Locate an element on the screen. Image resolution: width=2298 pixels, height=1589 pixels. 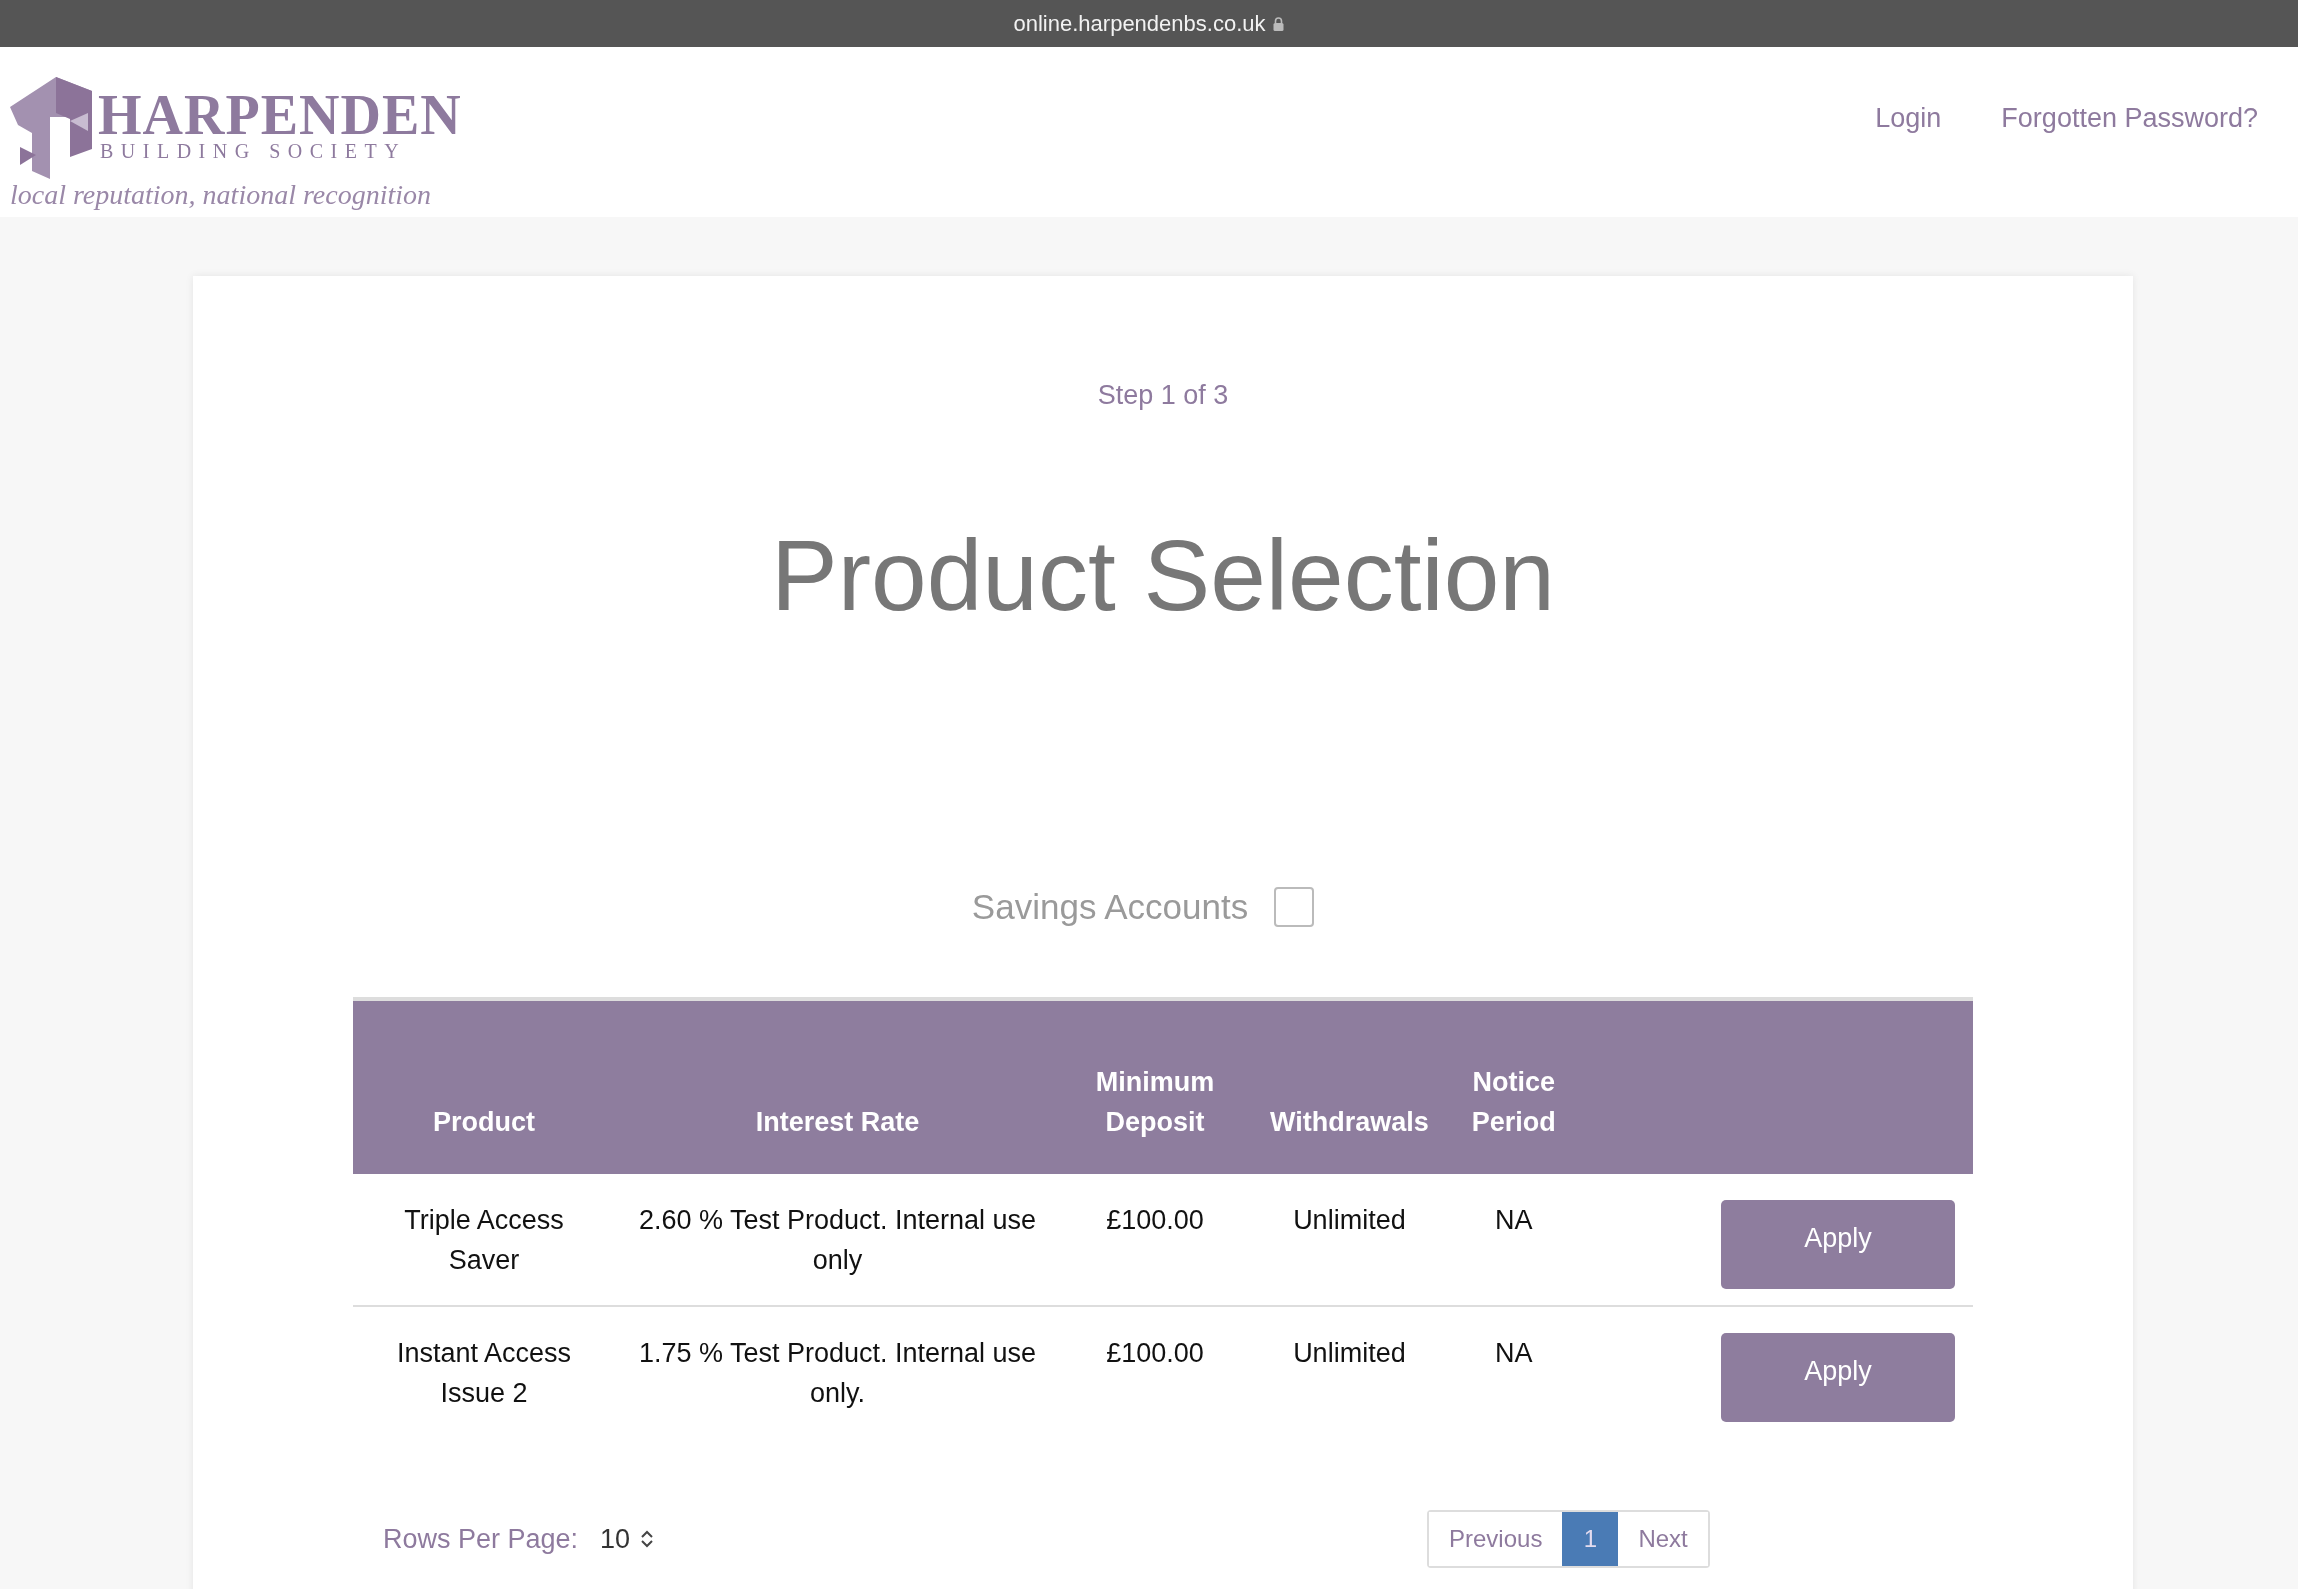
column-header: Withdrawals is located at coordinates (1349, 1086).